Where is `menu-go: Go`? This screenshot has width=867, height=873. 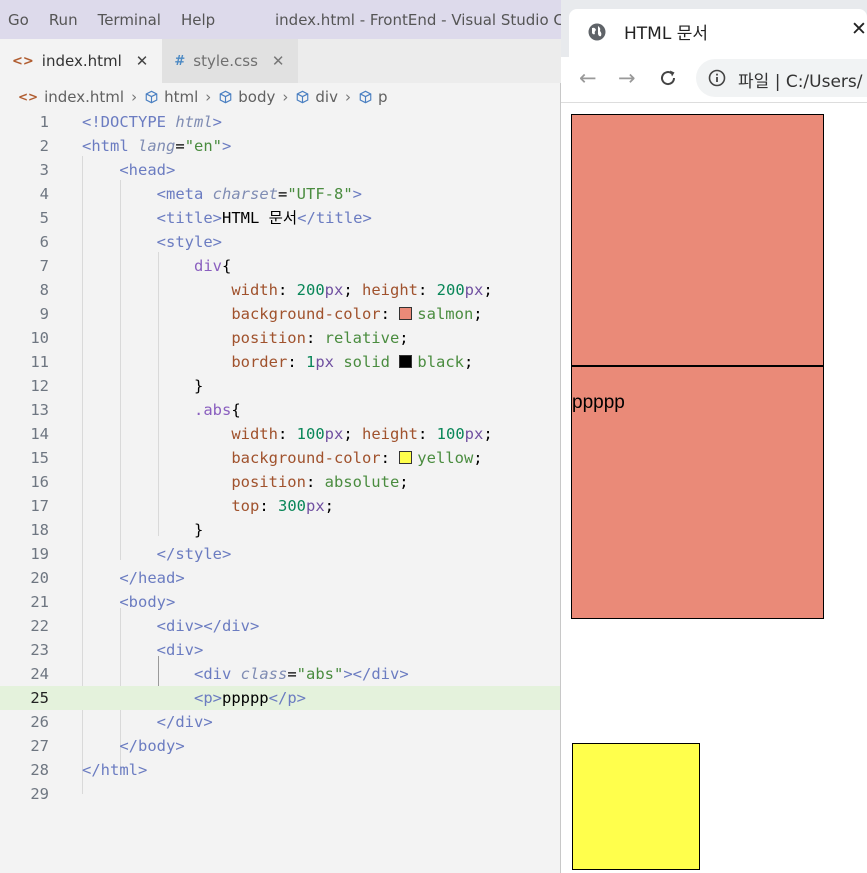 menu-go: Go is located at coordinates (19, 20).